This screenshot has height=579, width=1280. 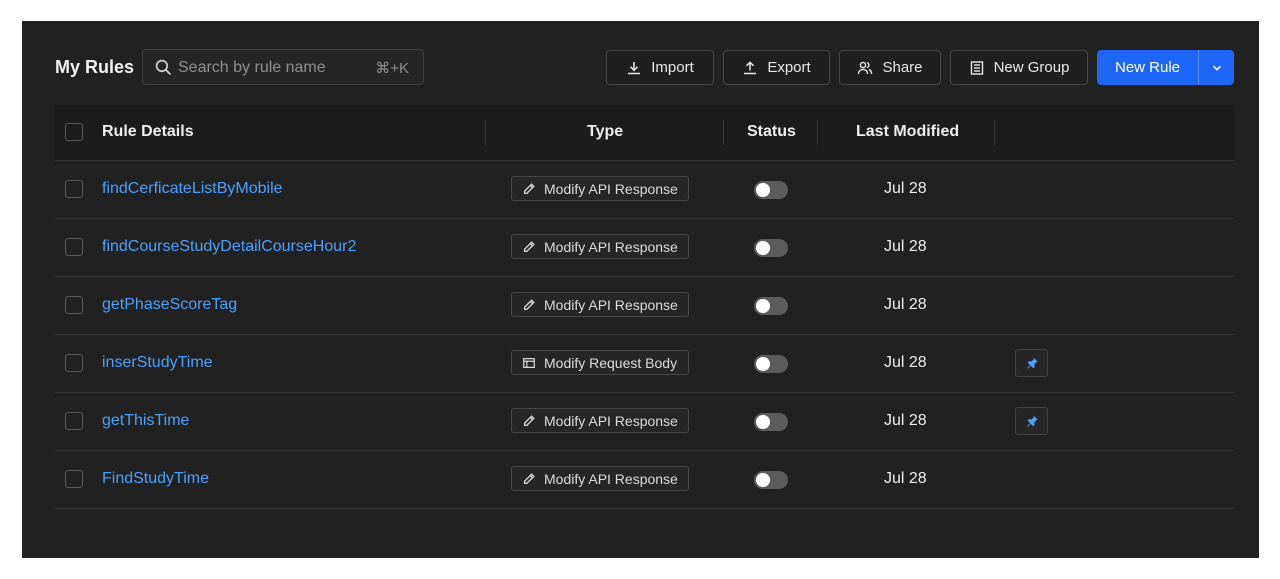 I want to click on group-icon, so click(x=976, y=67).